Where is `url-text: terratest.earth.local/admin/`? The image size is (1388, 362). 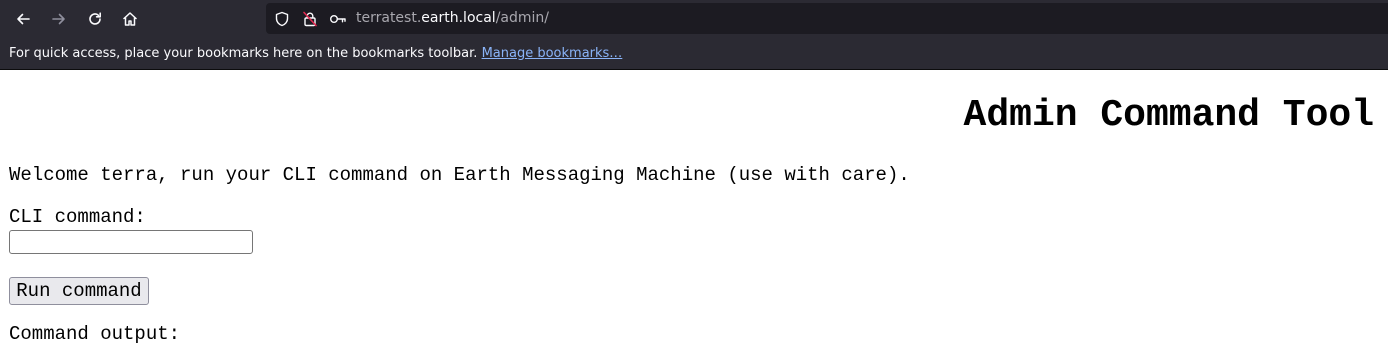 url-text: terratest.earth.local/admin/ is located at coordinates (452, 18).